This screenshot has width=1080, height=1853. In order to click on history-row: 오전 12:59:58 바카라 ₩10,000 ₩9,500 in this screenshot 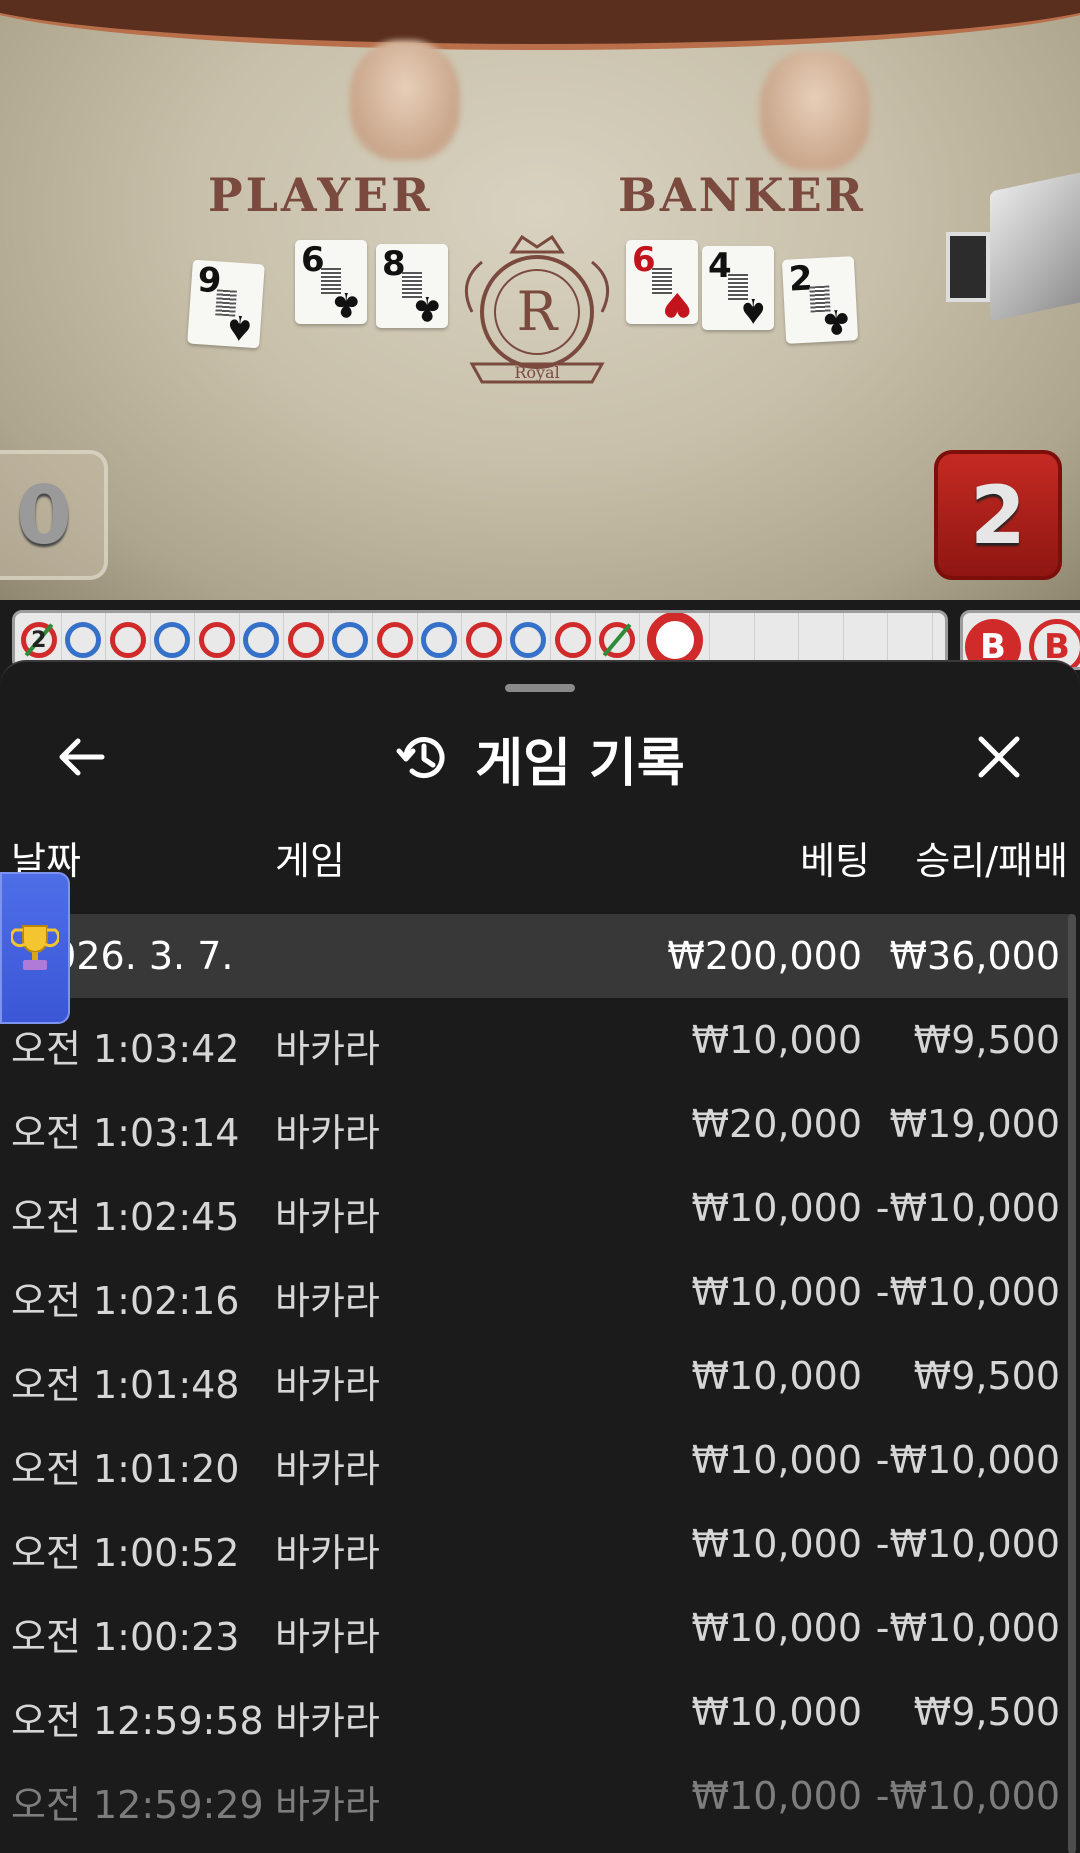, I will do `click(536, 1712)`.